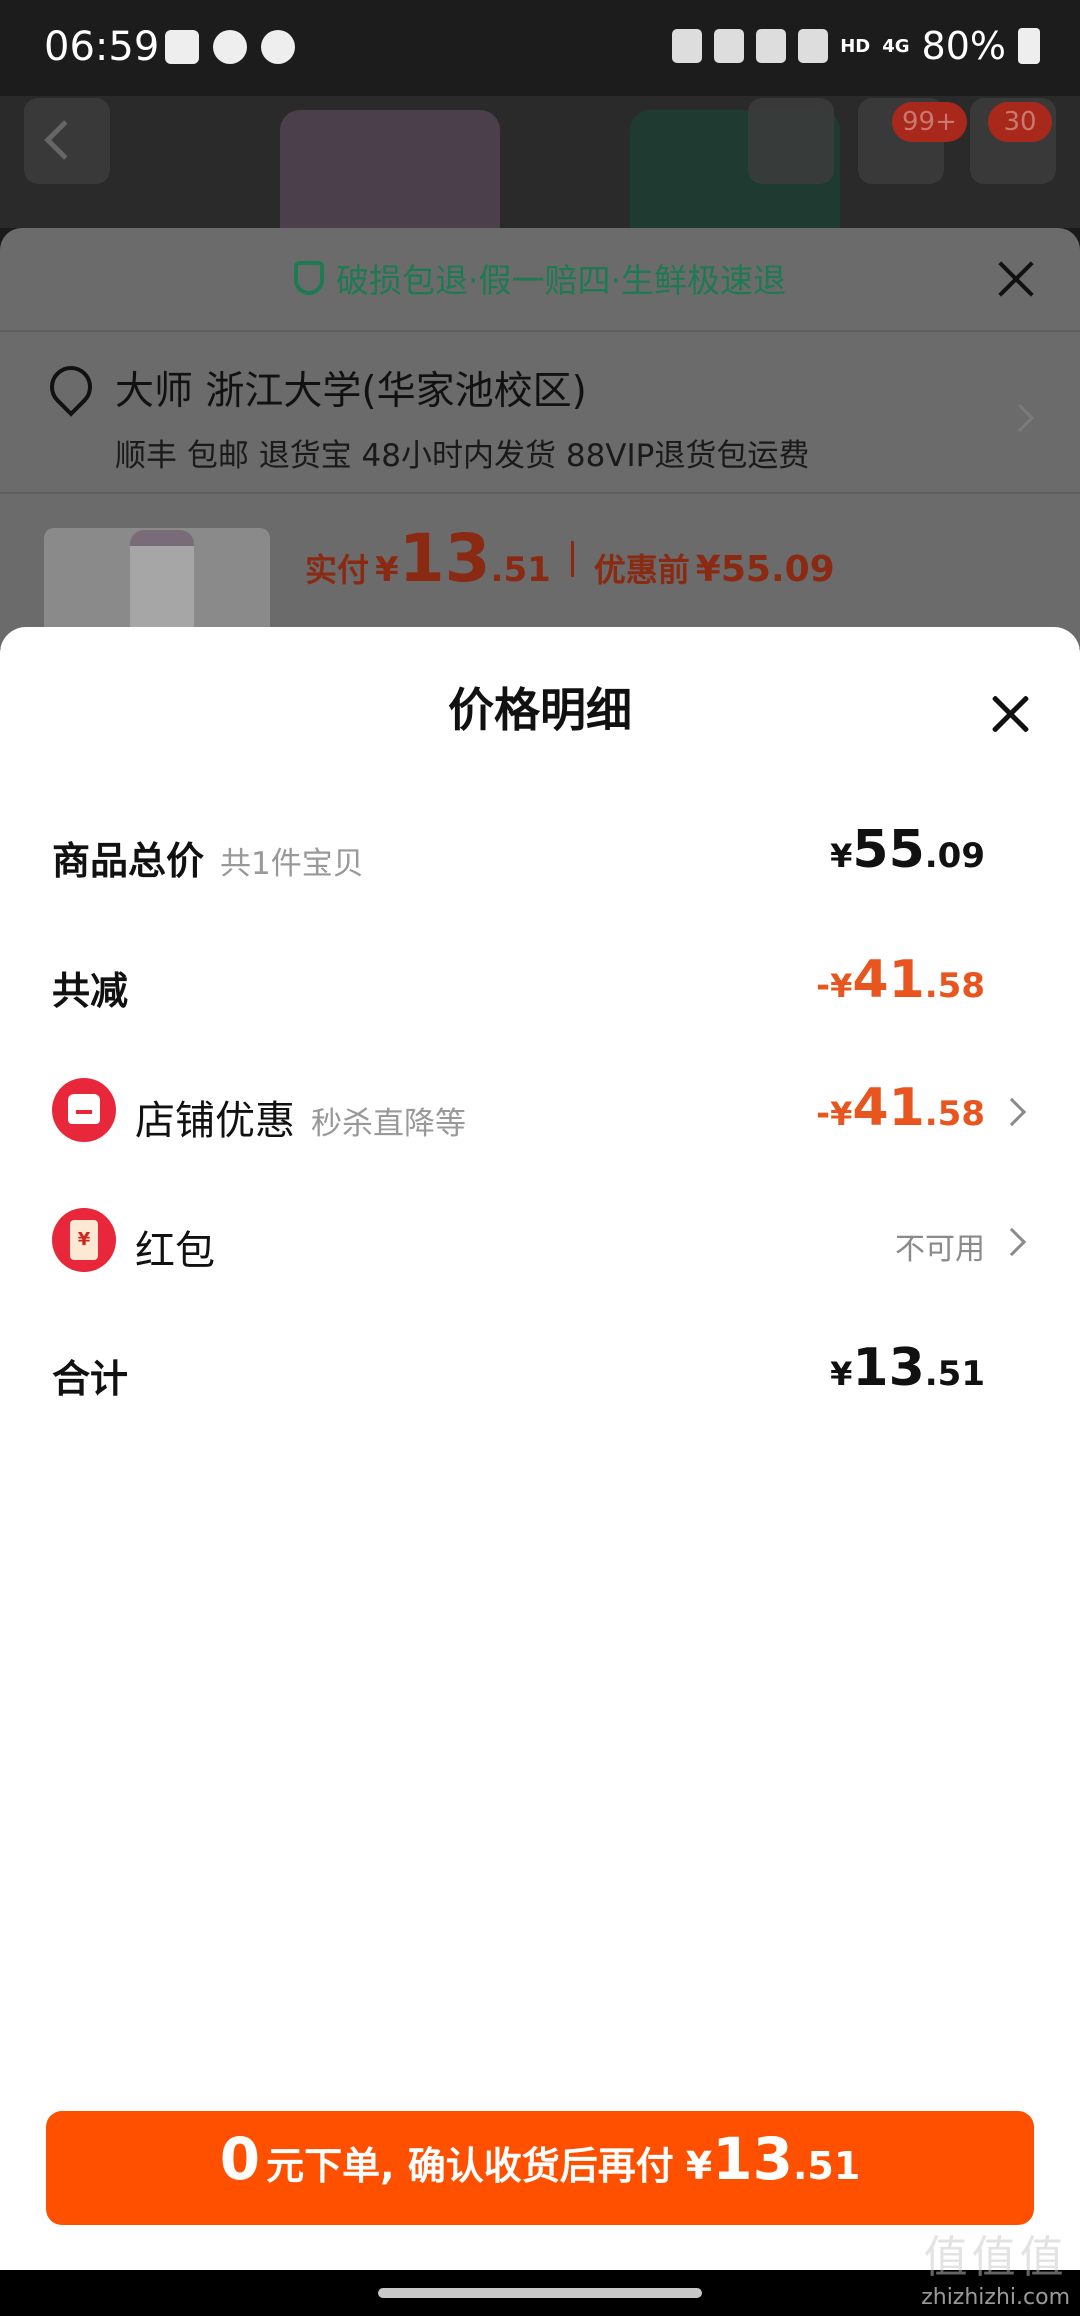  I want to click on mute-icon, so click(771, 46).